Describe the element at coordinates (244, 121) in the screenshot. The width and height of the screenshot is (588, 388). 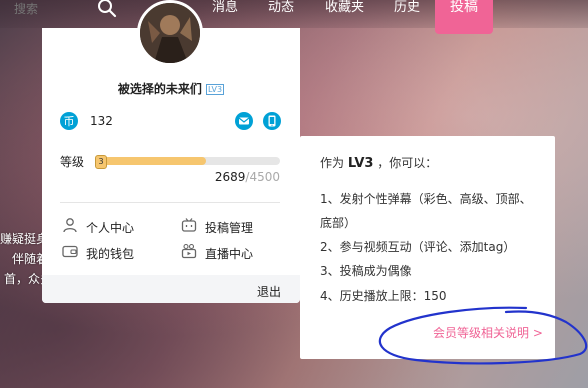
I see `email-icon` at that location.